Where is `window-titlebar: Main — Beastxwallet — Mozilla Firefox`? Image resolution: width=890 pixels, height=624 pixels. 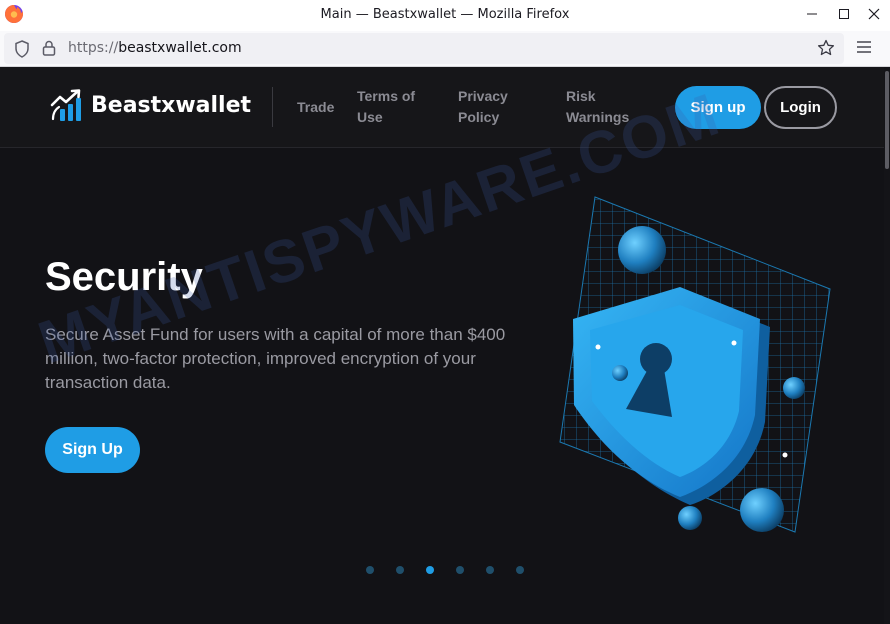
window-titlebar: Main — Beastxwallet — Mozilla Firefox is located at coordinates (445, 15).